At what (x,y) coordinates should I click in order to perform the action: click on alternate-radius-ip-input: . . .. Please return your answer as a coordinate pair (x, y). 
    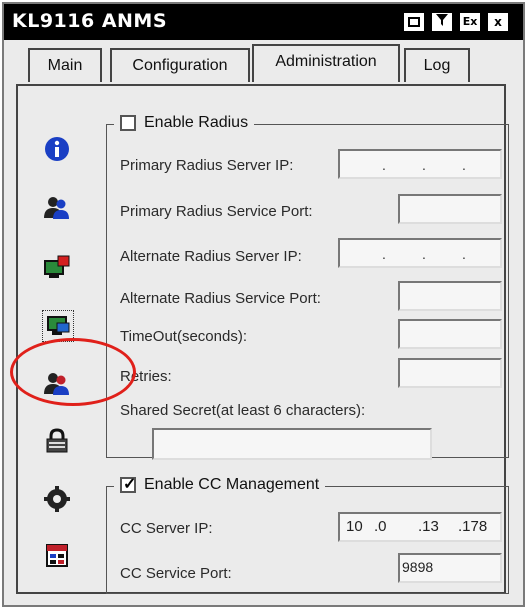
    Looking at the image, I should click on (420, 253).